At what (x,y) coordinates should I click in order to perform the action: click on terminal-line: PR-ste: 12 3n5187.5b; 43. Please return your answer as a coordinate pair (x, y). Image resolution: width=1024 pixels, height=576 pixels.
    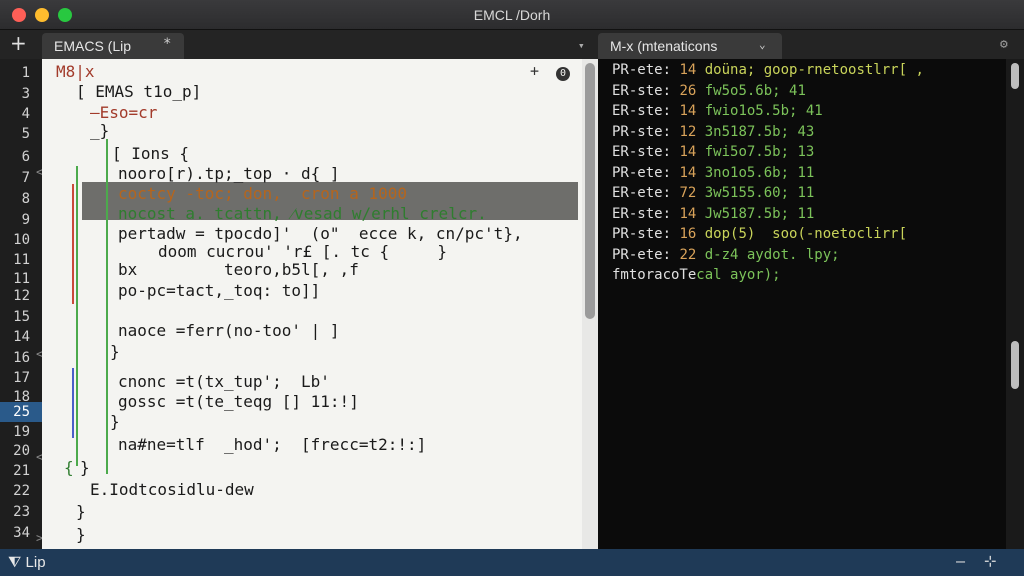
    Looking at the image, I should click on (713, 132).